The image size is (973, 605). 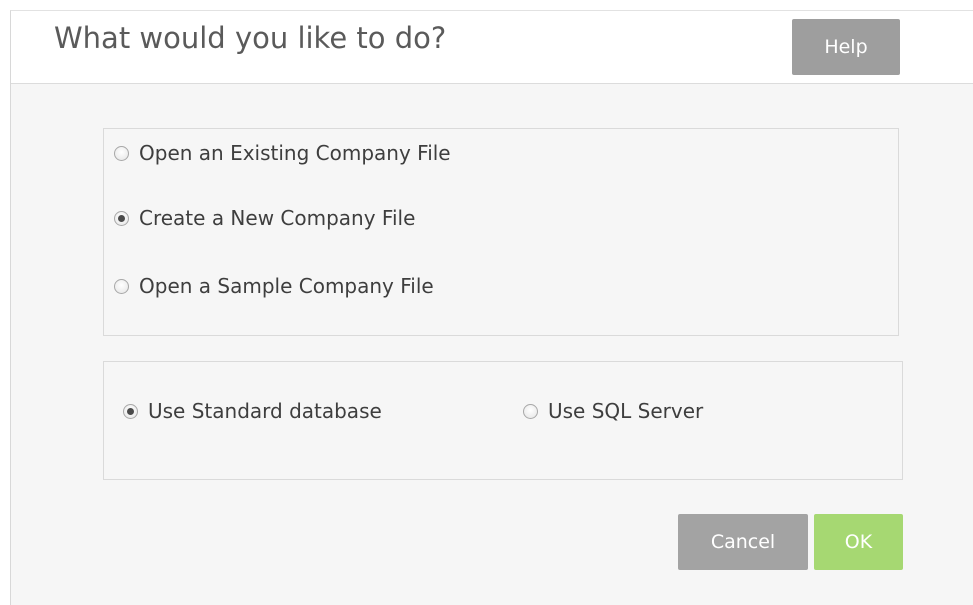 What do you see at coordinates (743, 542) in the screenshot?
I see `cancel-button: Cancel` at bounding box center [743, 542].